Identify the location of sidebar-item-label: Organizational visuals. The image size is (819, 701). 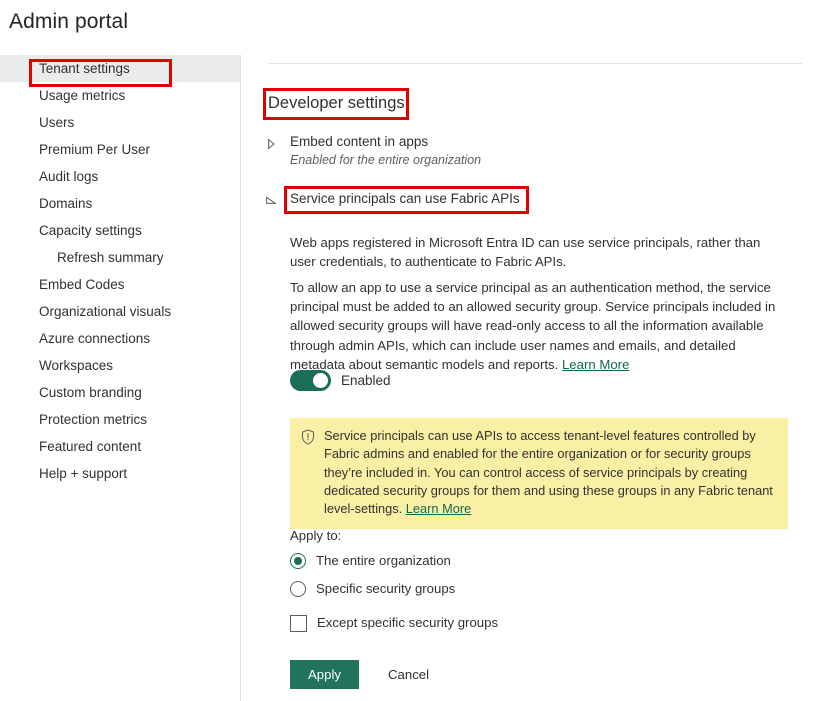
(105, 311).